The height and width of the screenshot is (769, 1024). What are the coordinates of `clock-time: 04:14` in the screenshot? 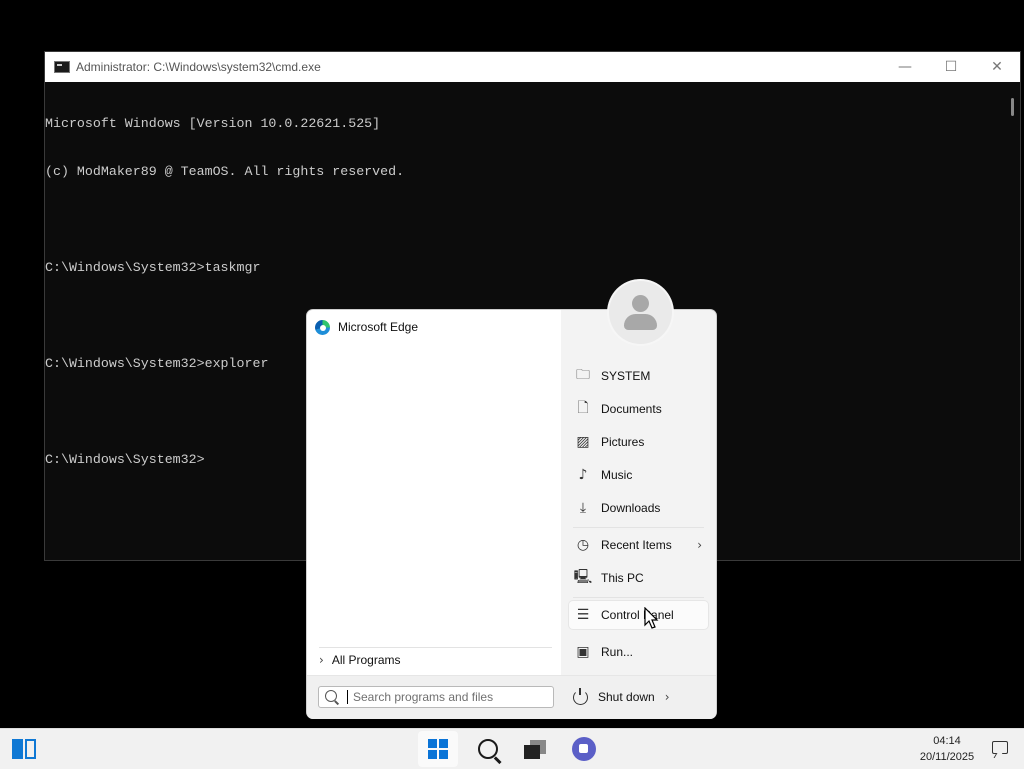 It's located at (947, 741).